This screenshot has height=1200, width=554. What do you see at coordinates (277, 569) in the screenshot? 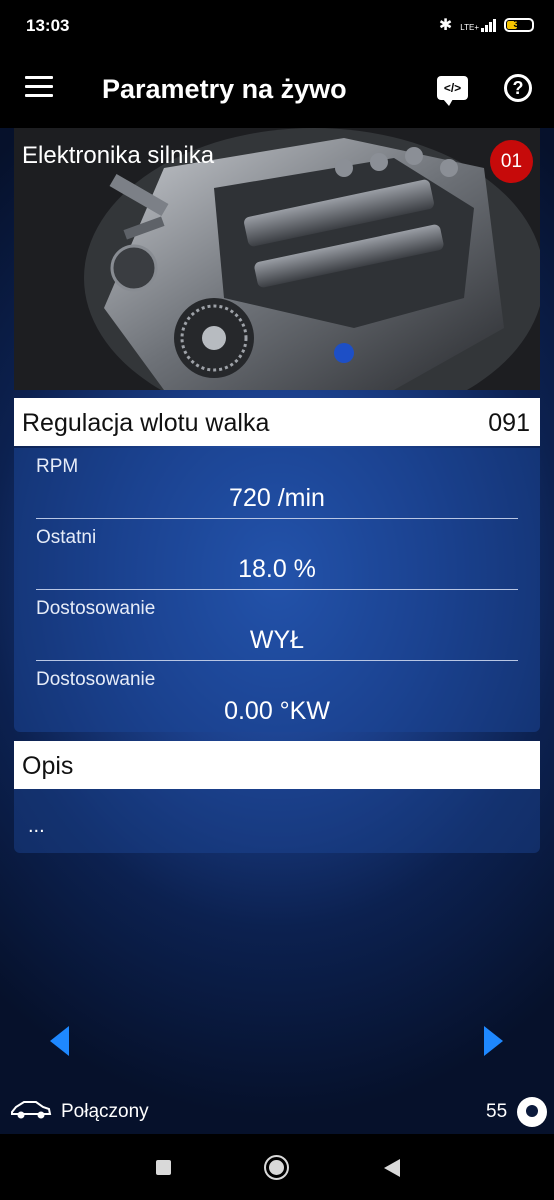
I see `param-value: 18.0 %` at bounding box center [277, 569].